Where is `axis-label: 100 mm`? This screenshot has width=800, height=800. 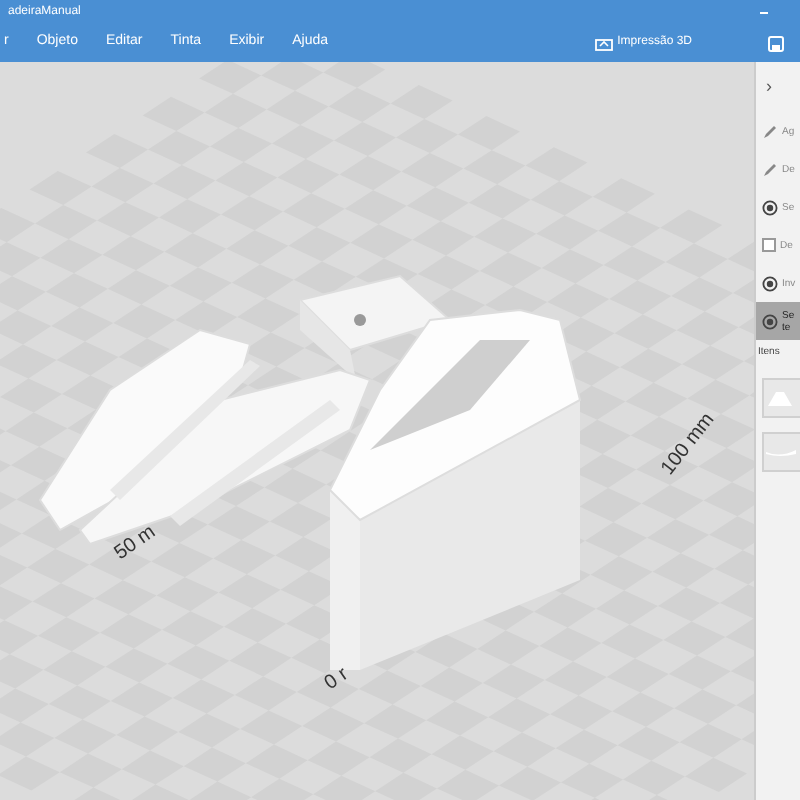 axis-label: 100 mm is located at coordinates (688, 444).